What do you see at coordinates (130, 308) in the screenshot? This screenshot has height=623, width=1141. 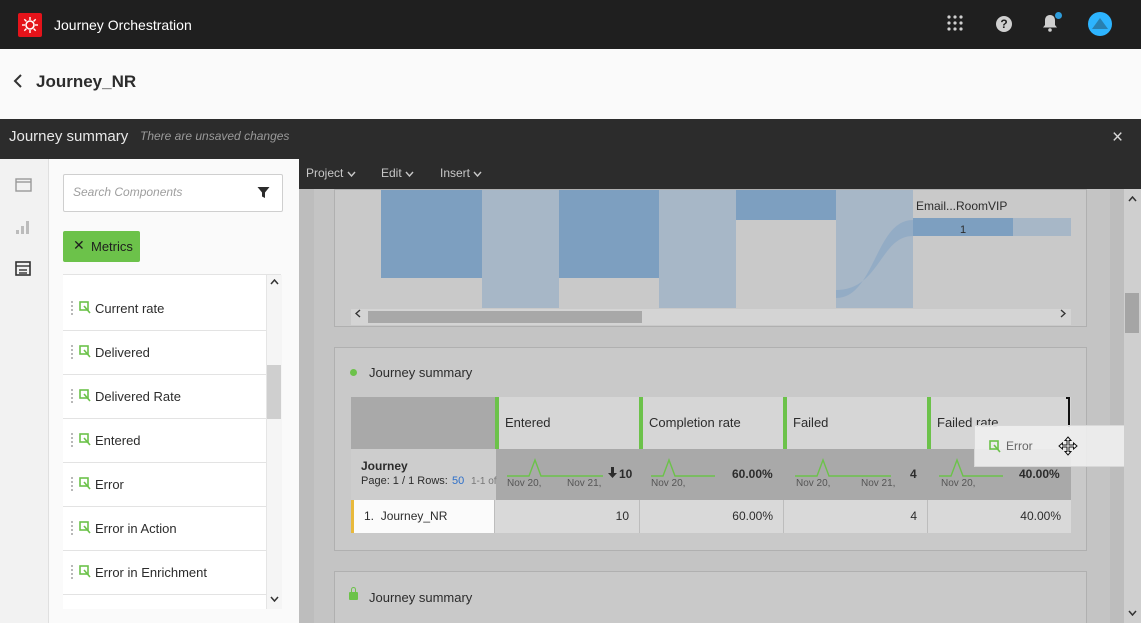 I see `component-label: Current rate` at bounding box center [130, 308].